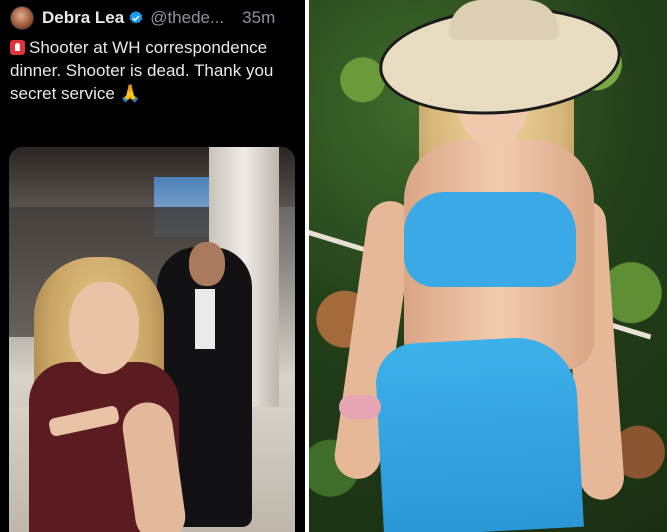 The width and height of the screenshot is (667, 532). I want to click on verified-badge-icon, so click(136, 17).